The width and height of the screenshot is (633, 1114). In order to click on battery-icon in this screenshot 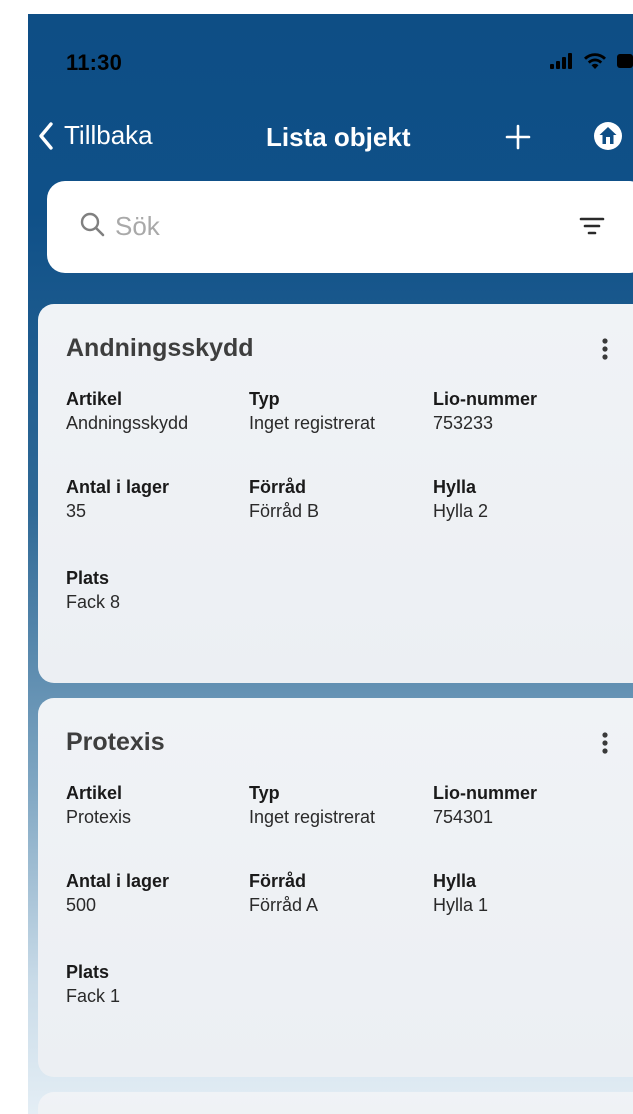, I will do `click(625, 61)`.